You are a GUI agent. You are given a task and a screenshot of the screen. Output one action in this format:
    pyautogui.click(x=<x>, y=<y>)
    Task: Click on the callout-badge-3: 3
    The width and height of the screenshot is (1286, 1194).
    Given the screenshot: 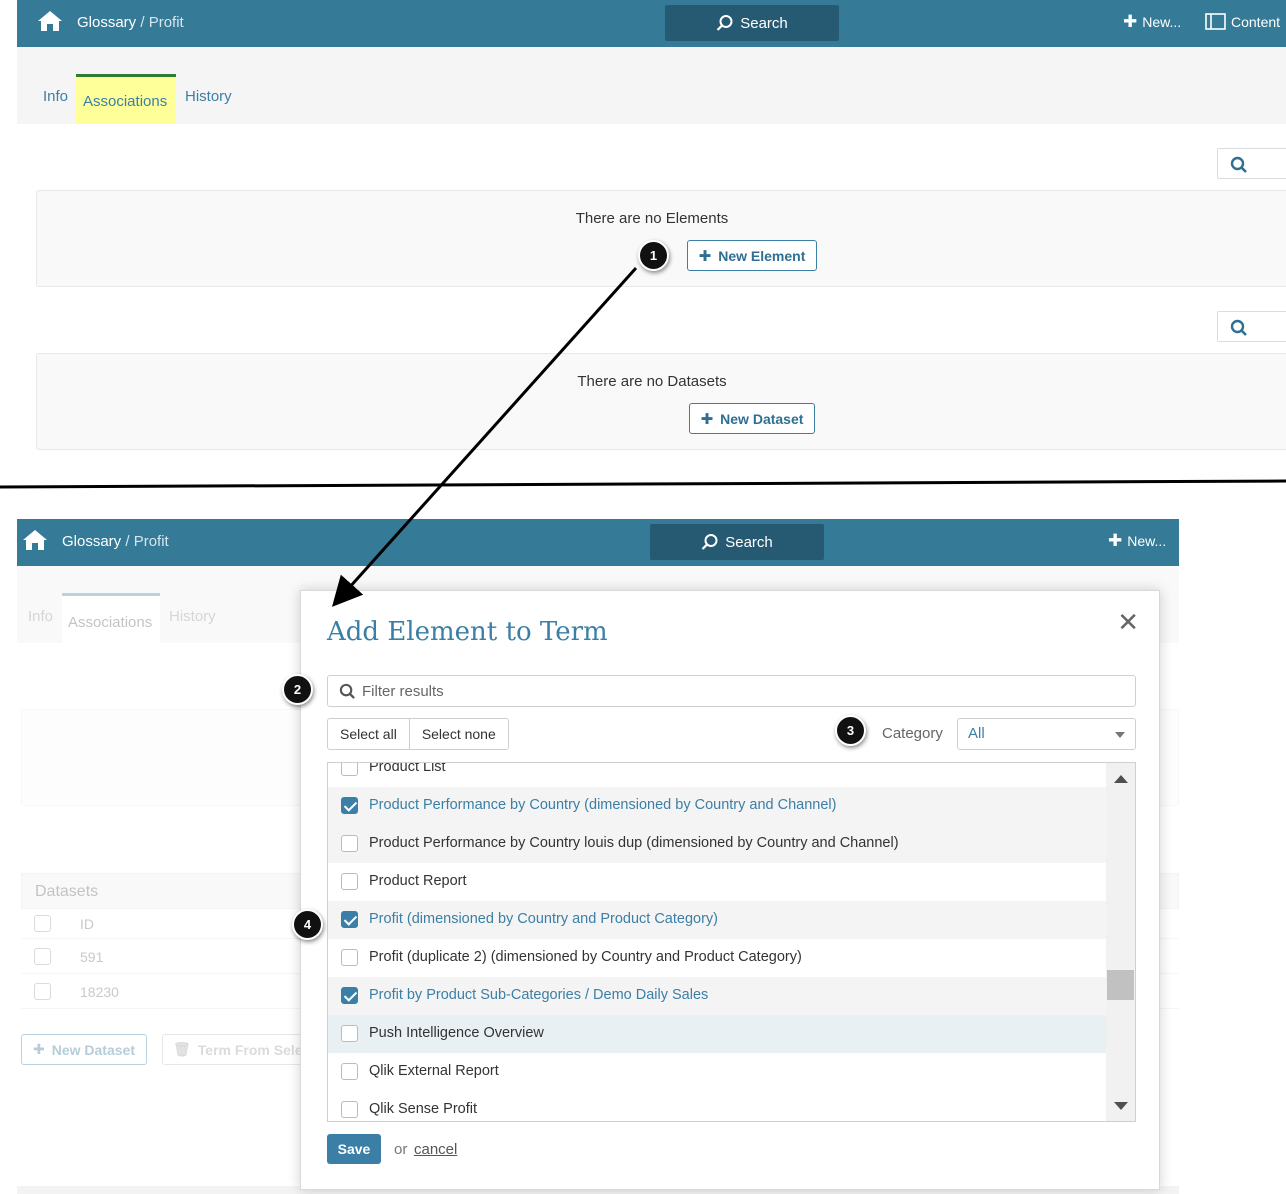 What is the action you would take?
    pyautogui.click(x=850, y=730)
    